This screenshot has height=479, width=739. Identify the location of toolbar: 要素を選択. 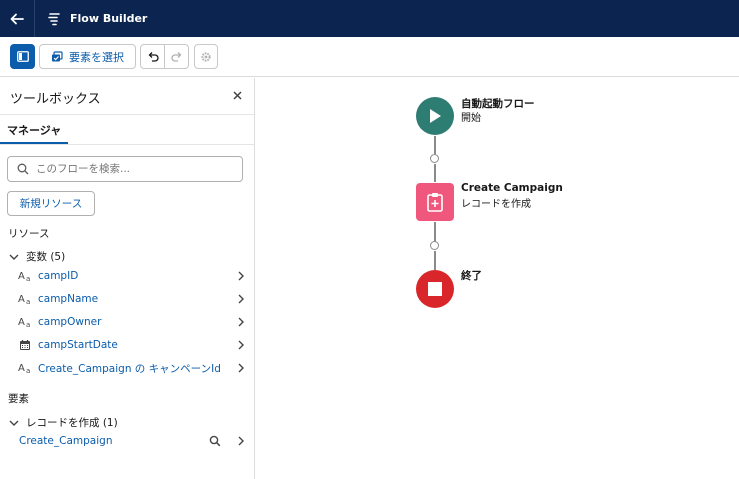
(369, 57).